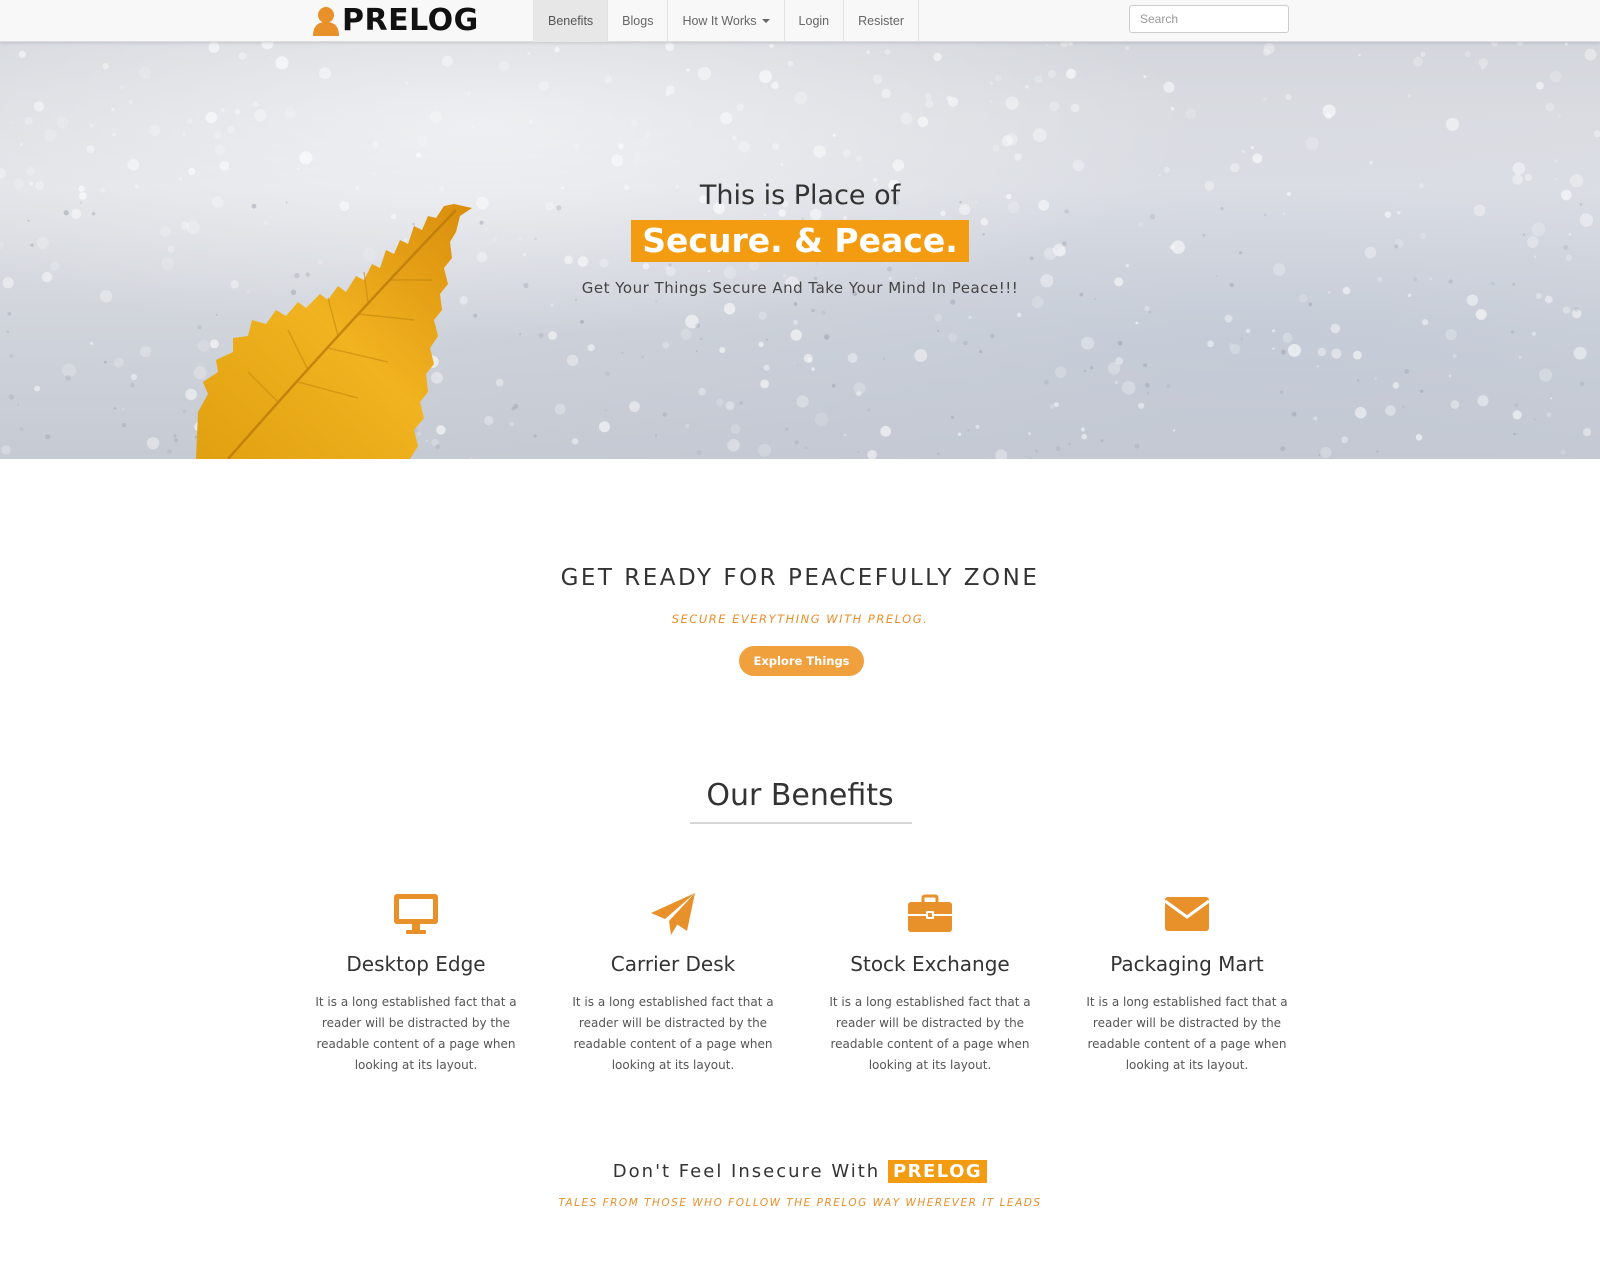 This screenshot has width=1600, height=1280. Describe the element at coordinates (800, 619) in the screenshot. I see `section-subtitle: SECURE EVERYTHING WITH PRELOG.` at that location.